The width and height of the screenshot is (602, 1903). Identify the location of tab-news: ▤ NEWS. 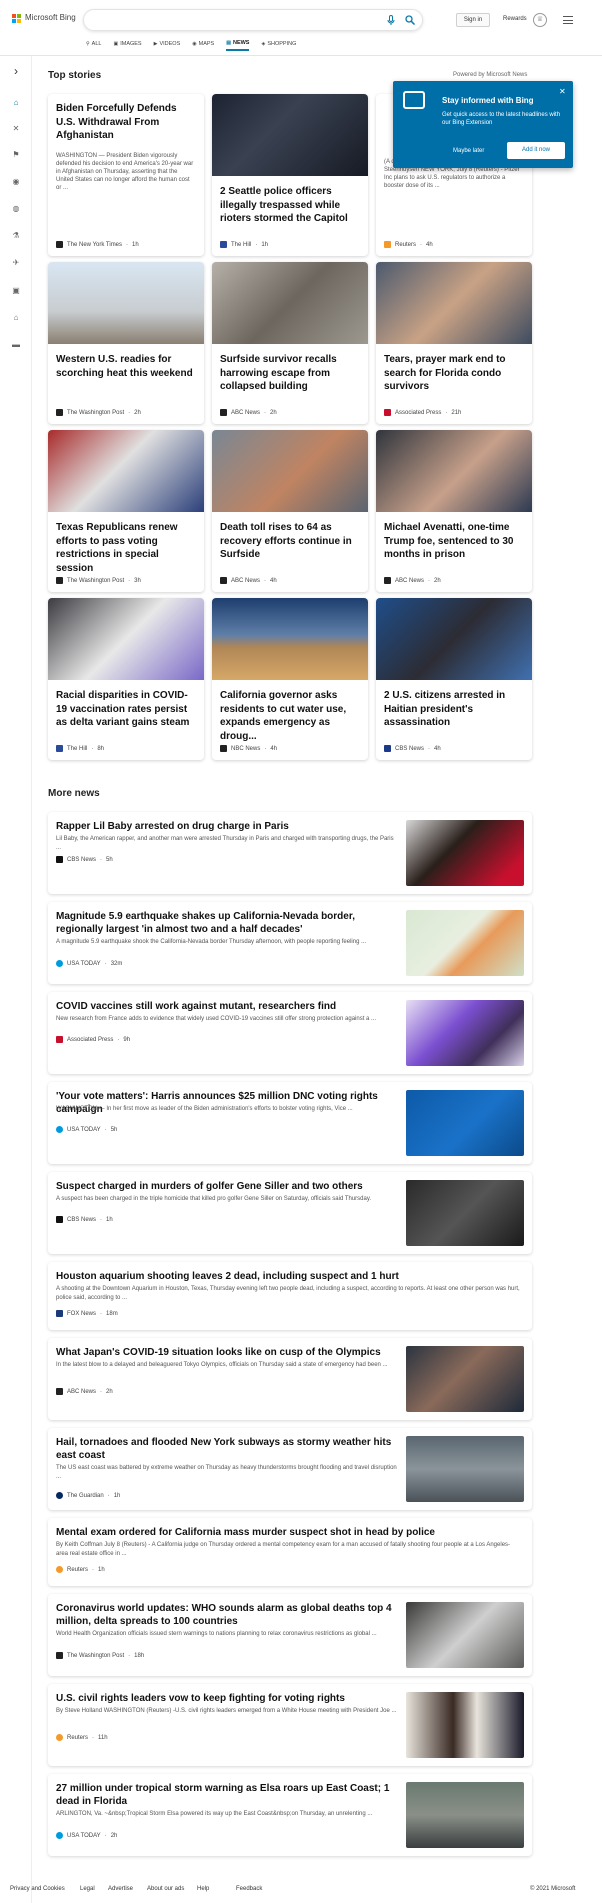
(238, 44).